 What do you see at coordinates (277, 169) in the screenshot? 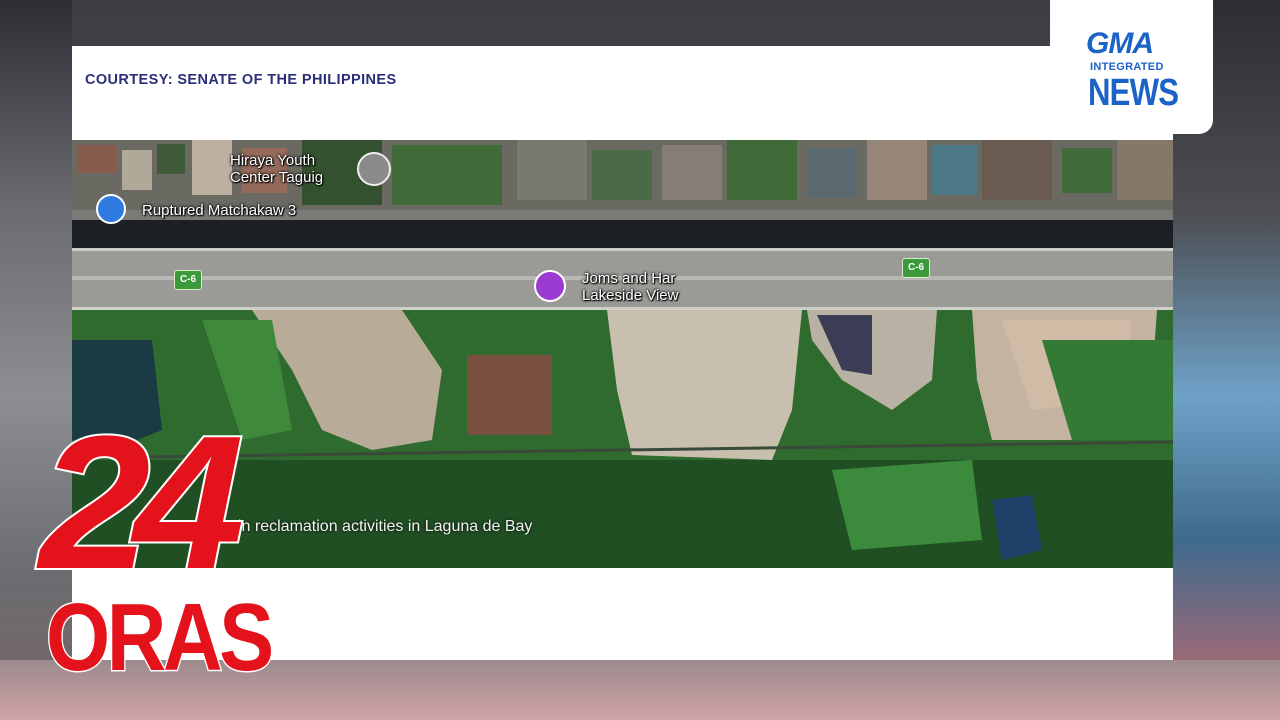
I see `map-label-youth-center: Hiraya Youth Center Taguig` at bounding box center [277, 169].